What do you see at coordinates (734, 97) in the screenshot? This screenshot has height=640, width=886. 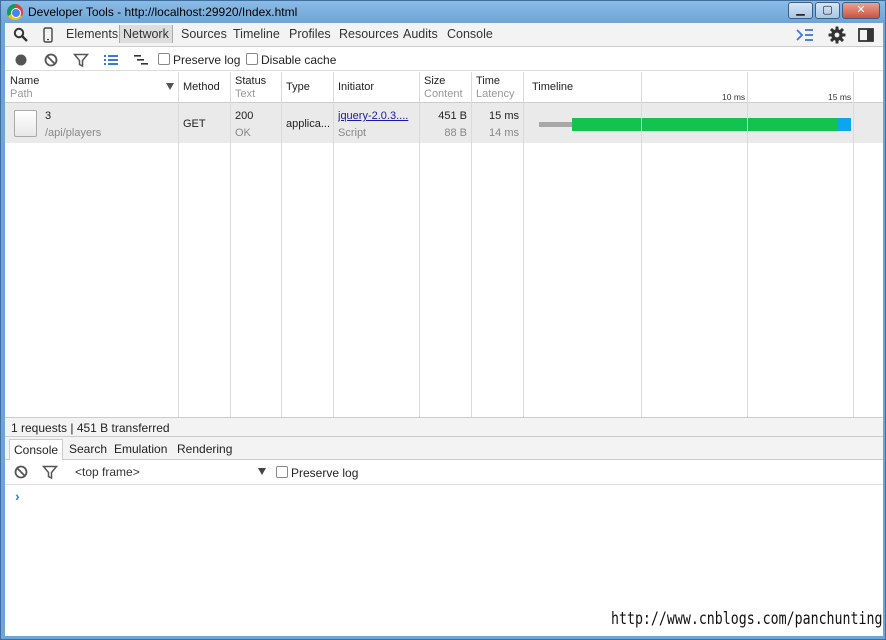 I see `timeline-tick-label: 10 ms` at bounding box center [734, 97].